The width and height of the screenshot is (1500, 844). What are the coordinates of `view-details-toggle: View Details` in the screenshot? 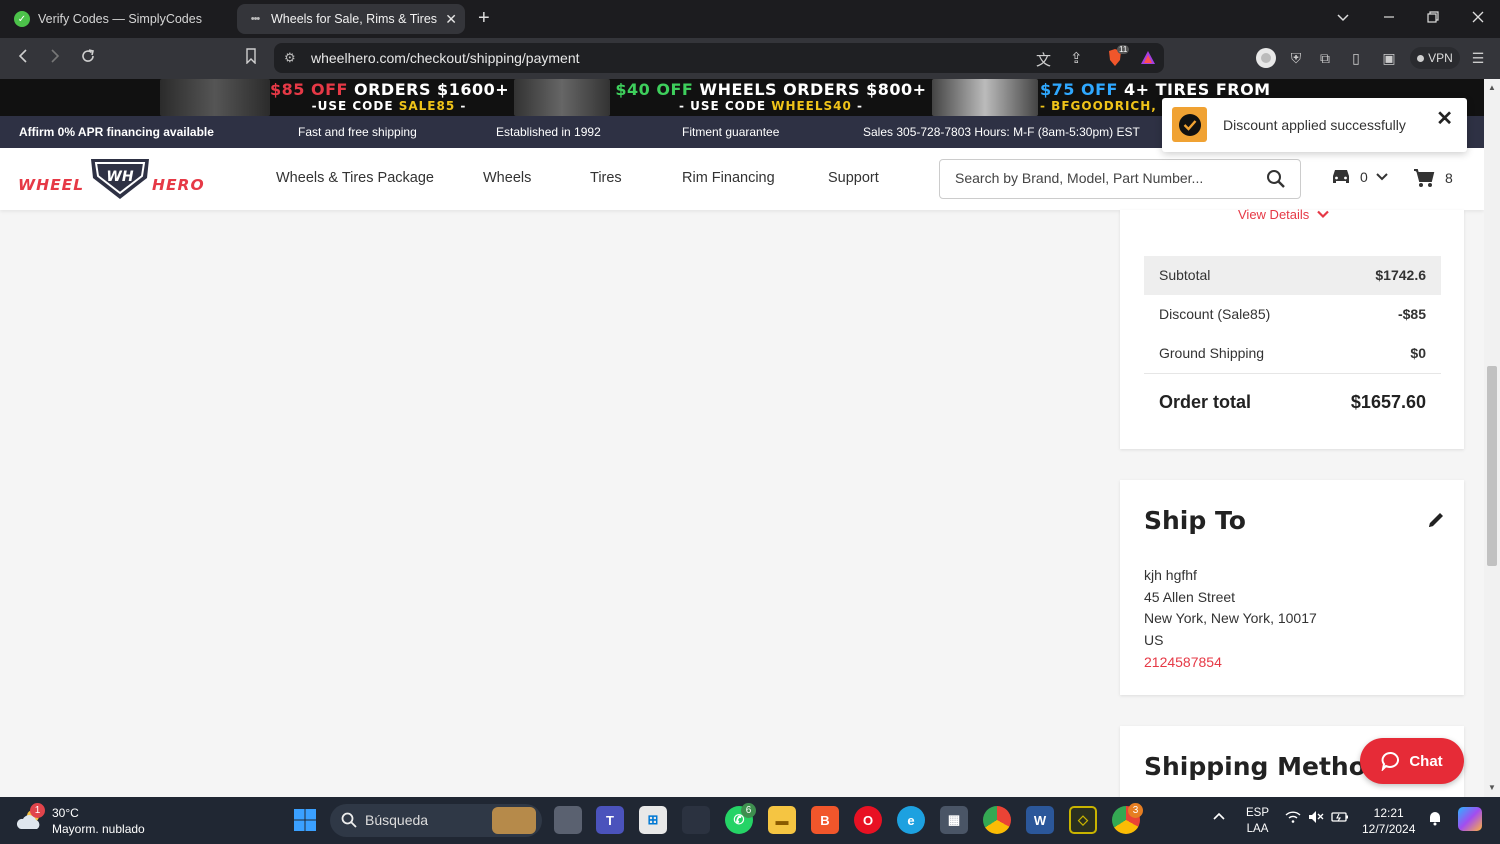 It's located at (1284, 214).